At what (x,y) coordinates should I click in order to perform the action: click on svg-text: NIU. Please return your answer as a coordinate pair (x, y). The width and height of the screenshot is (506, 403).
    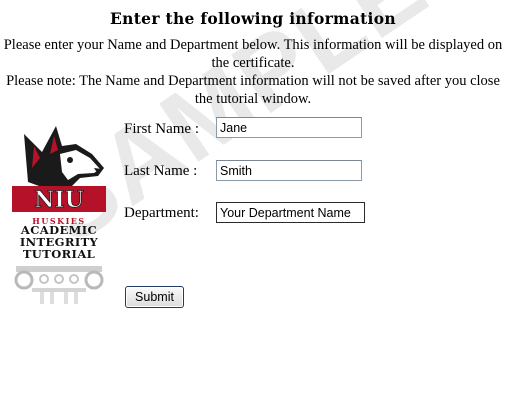
    Looking at the image, I should click on (59, 200).